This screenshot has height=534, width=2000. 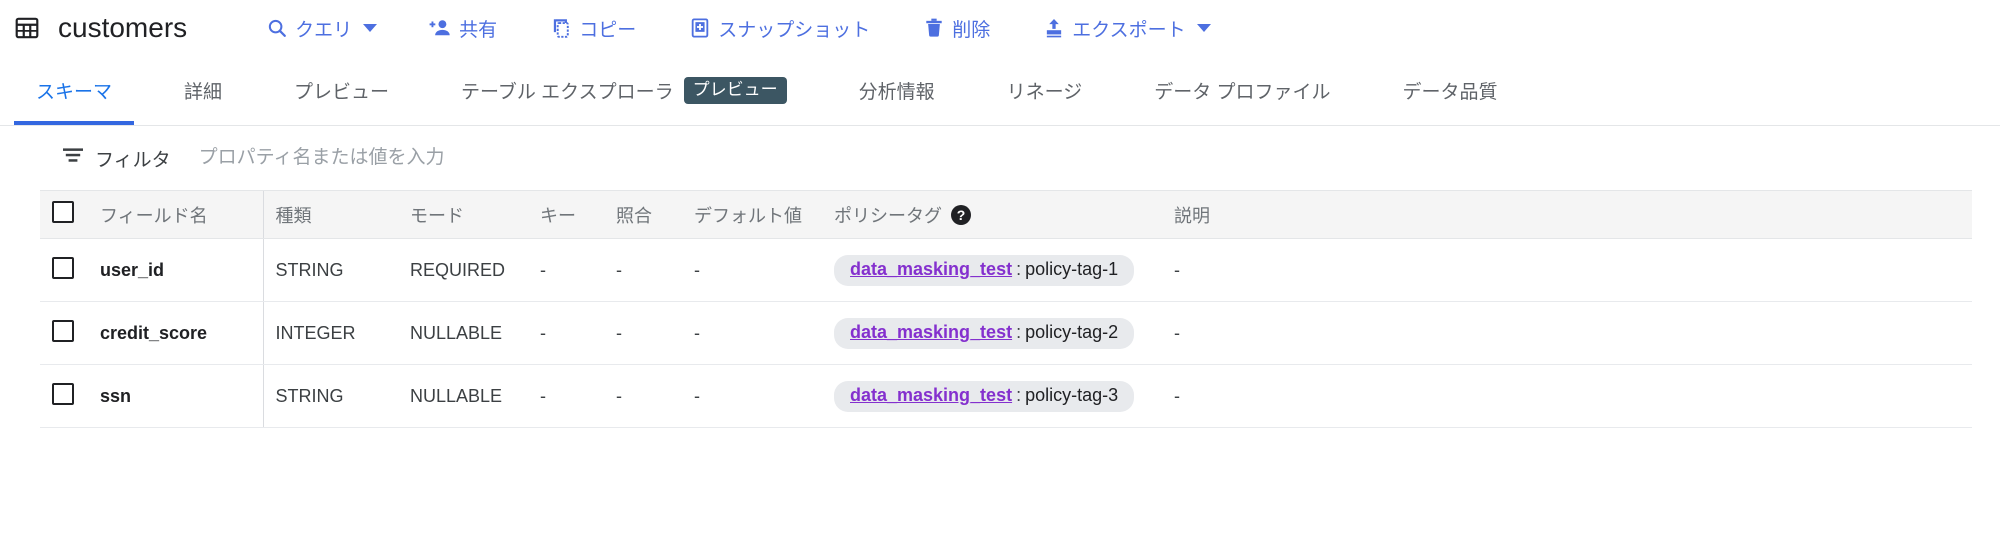 What do you see at coordinates (1567, 214) in the screenshot?
I see `column-header-description: 説明` at bounding box center [1567, 214].